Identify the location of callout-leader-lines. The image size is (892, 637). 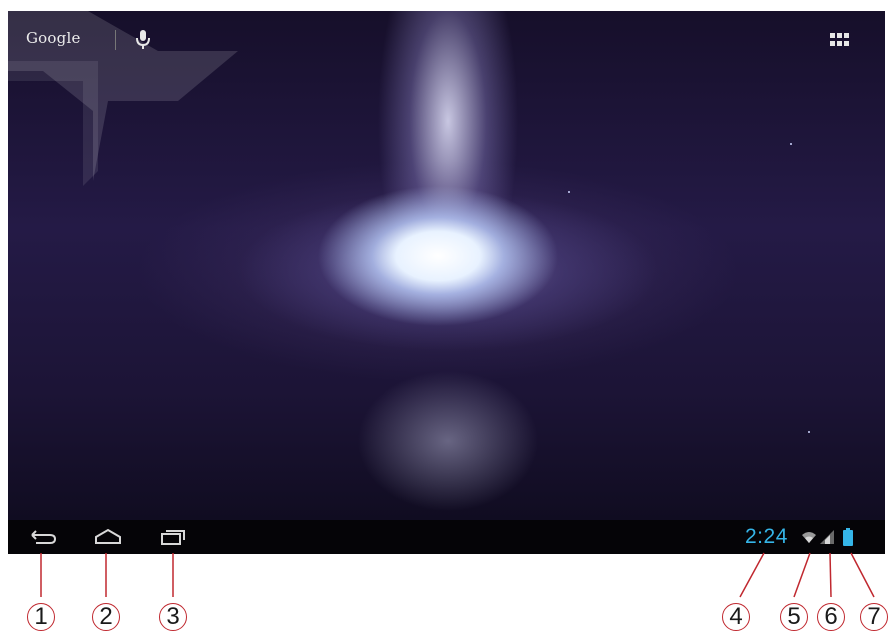
(457, 575).